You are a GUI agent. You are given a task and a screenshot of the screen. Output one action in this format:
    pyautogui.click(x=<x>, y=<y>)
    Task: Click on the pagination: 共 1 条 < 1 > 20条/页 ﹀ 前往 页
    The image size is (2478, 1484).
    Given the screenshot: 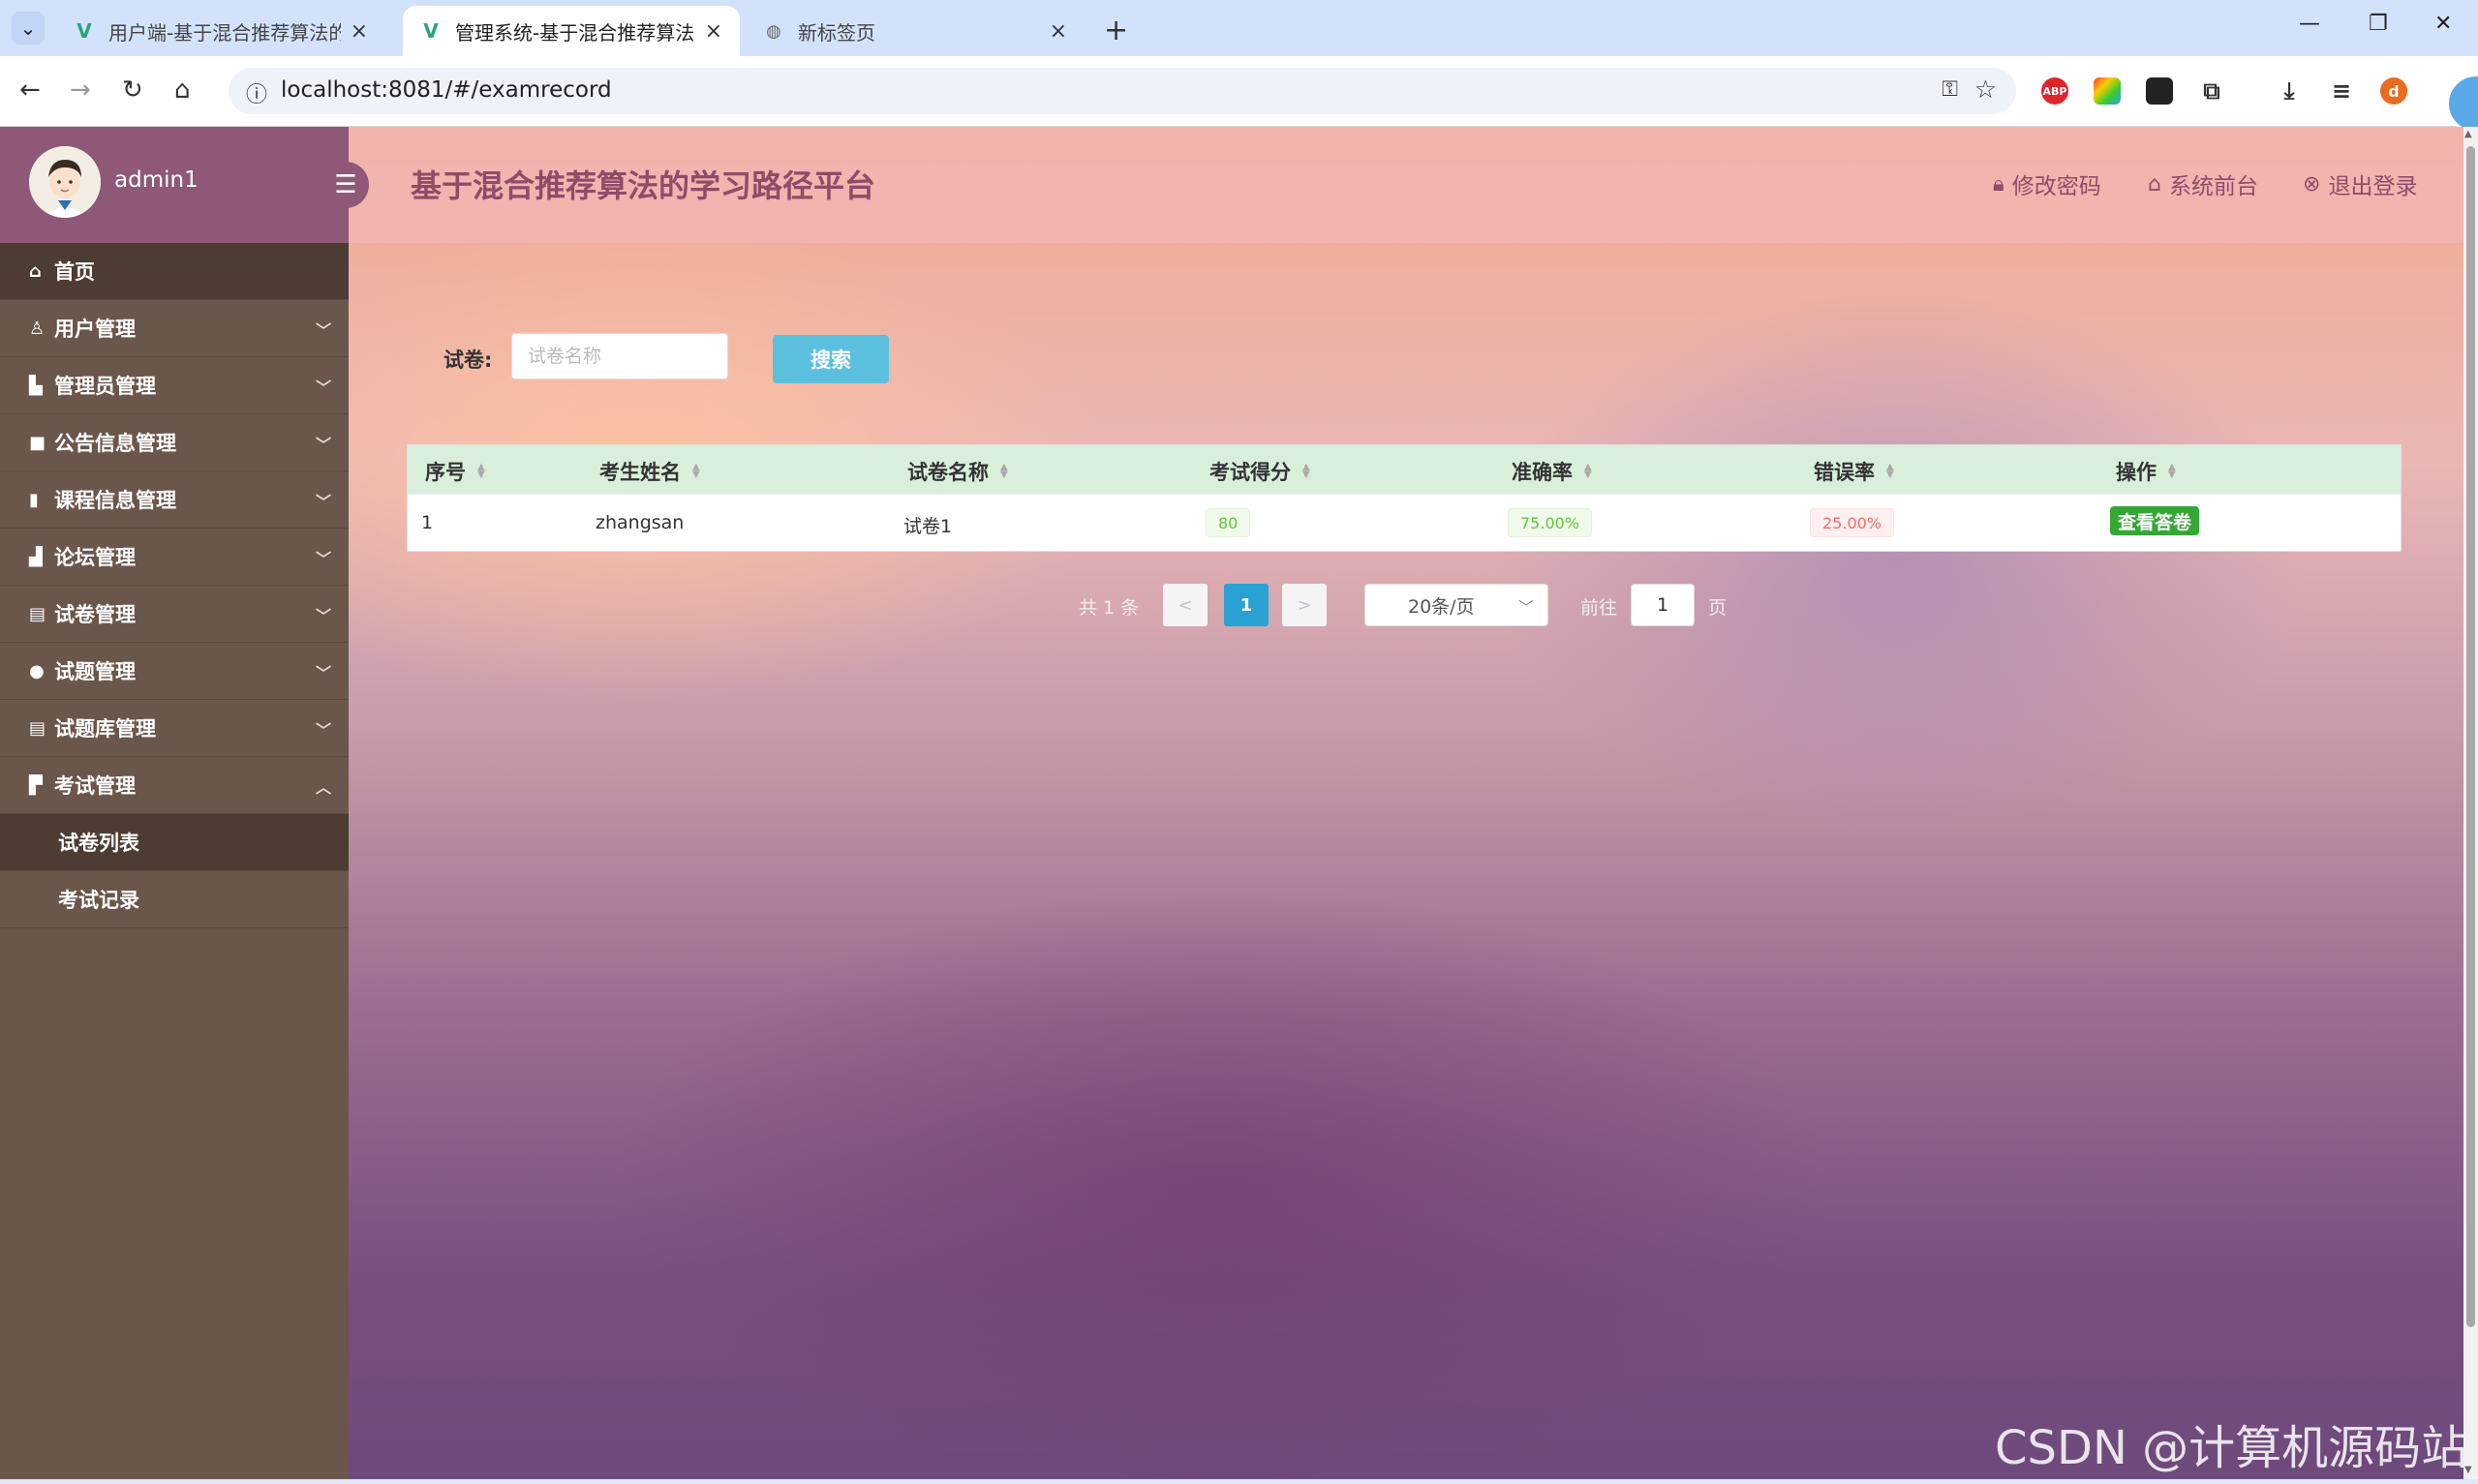 What is the action you would take?
    pyautogui.click(x=1406, y=606)
    